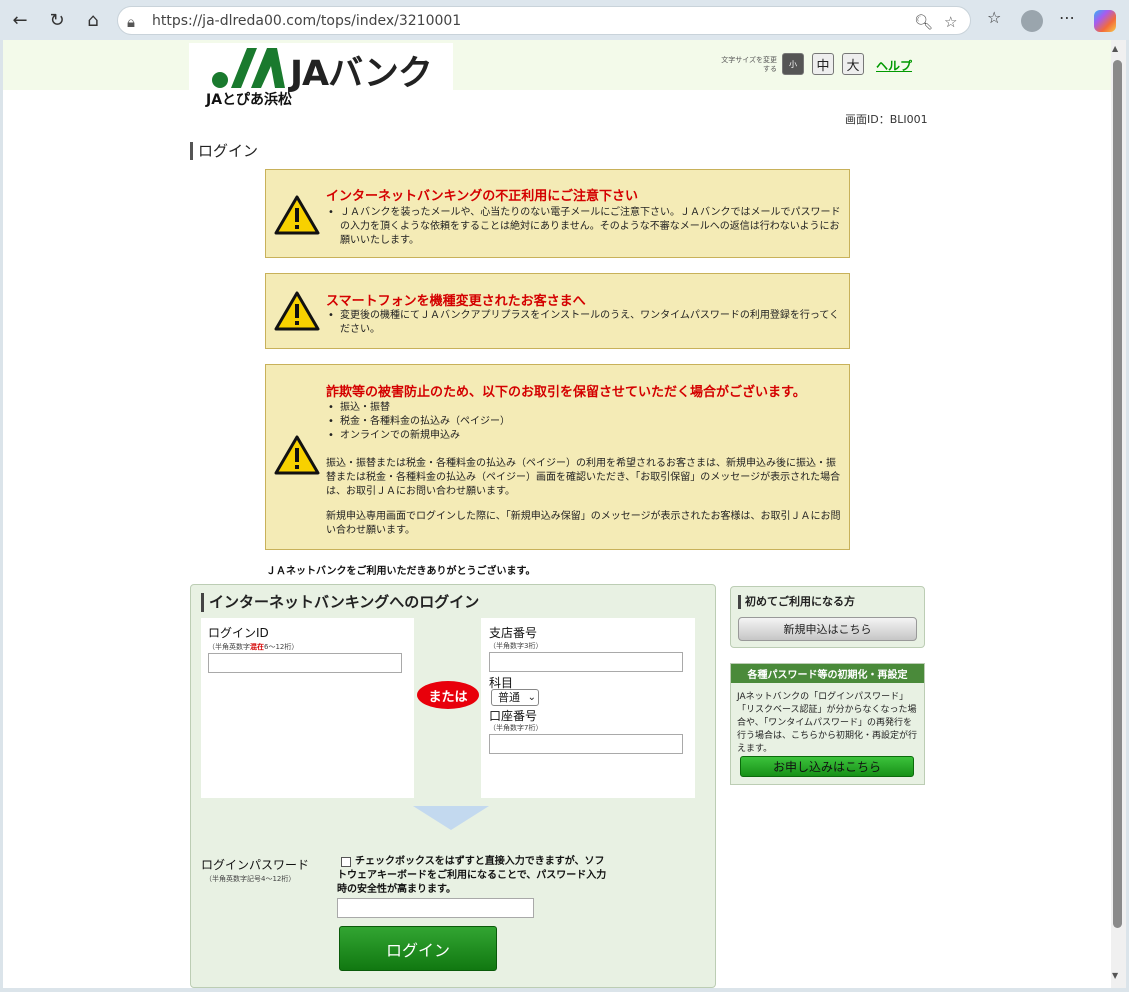 The image size is (1129, 992). What do you see at coordinates (250, 879) in the screenshot?
I see `password-hint: （半角英数字記号4～12桁）` at bounding box center [250, 879].